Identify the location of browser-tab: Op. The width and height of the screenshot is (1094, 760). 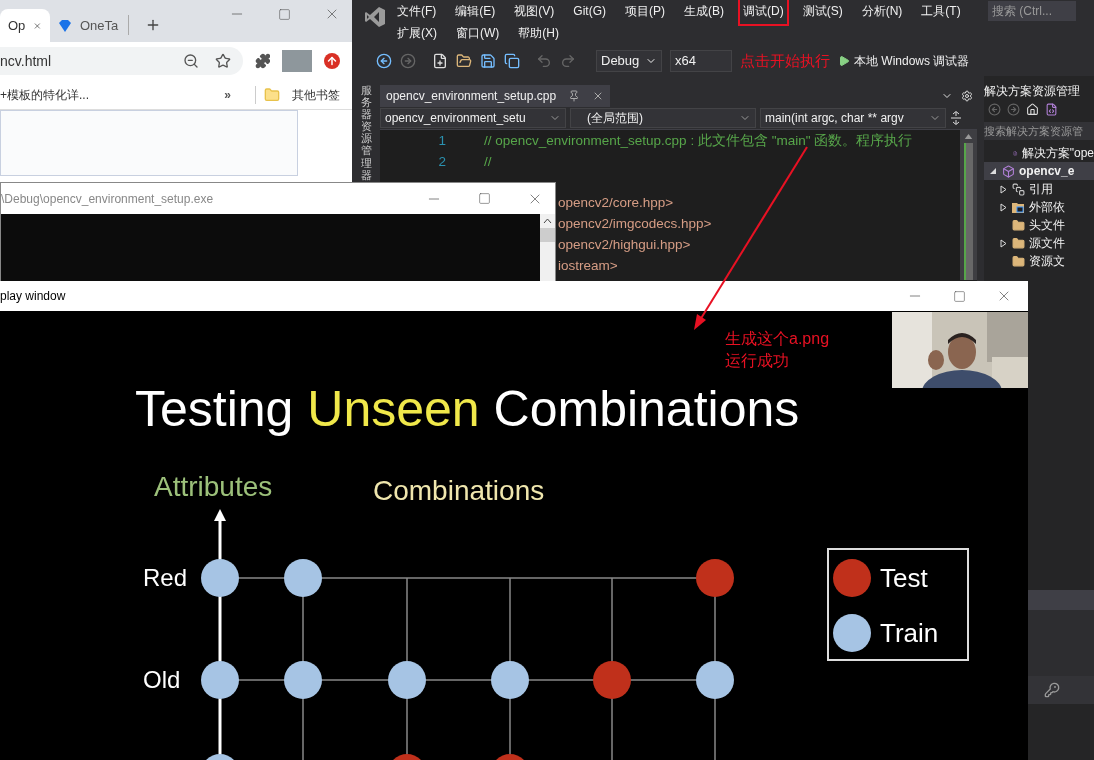
(25, 25).